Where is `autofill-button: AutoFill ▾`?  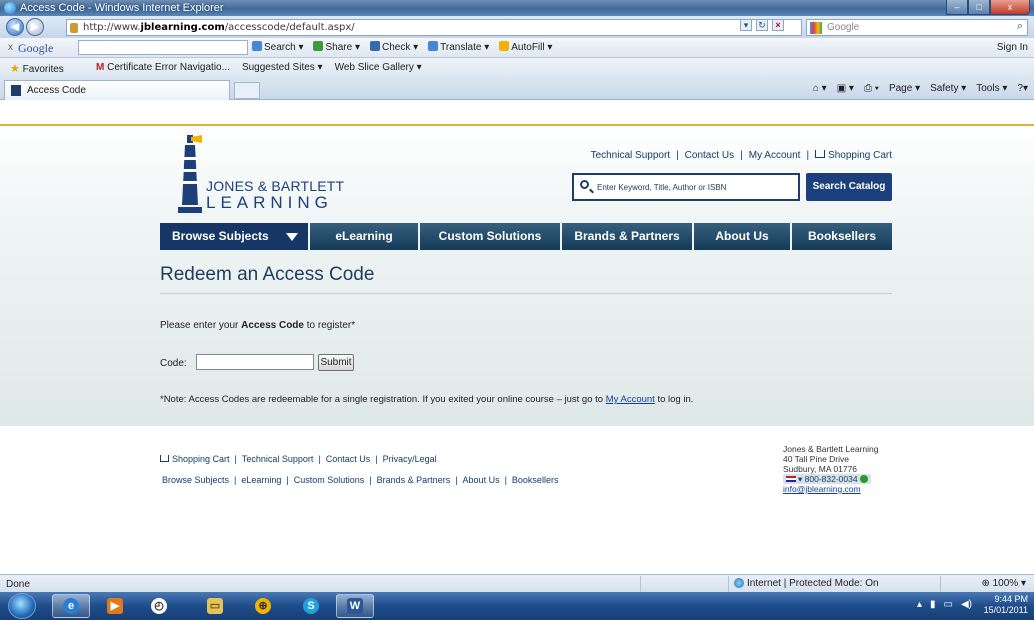
autofill-button: AutoFill ▾ is located at coordinates (525, 47).